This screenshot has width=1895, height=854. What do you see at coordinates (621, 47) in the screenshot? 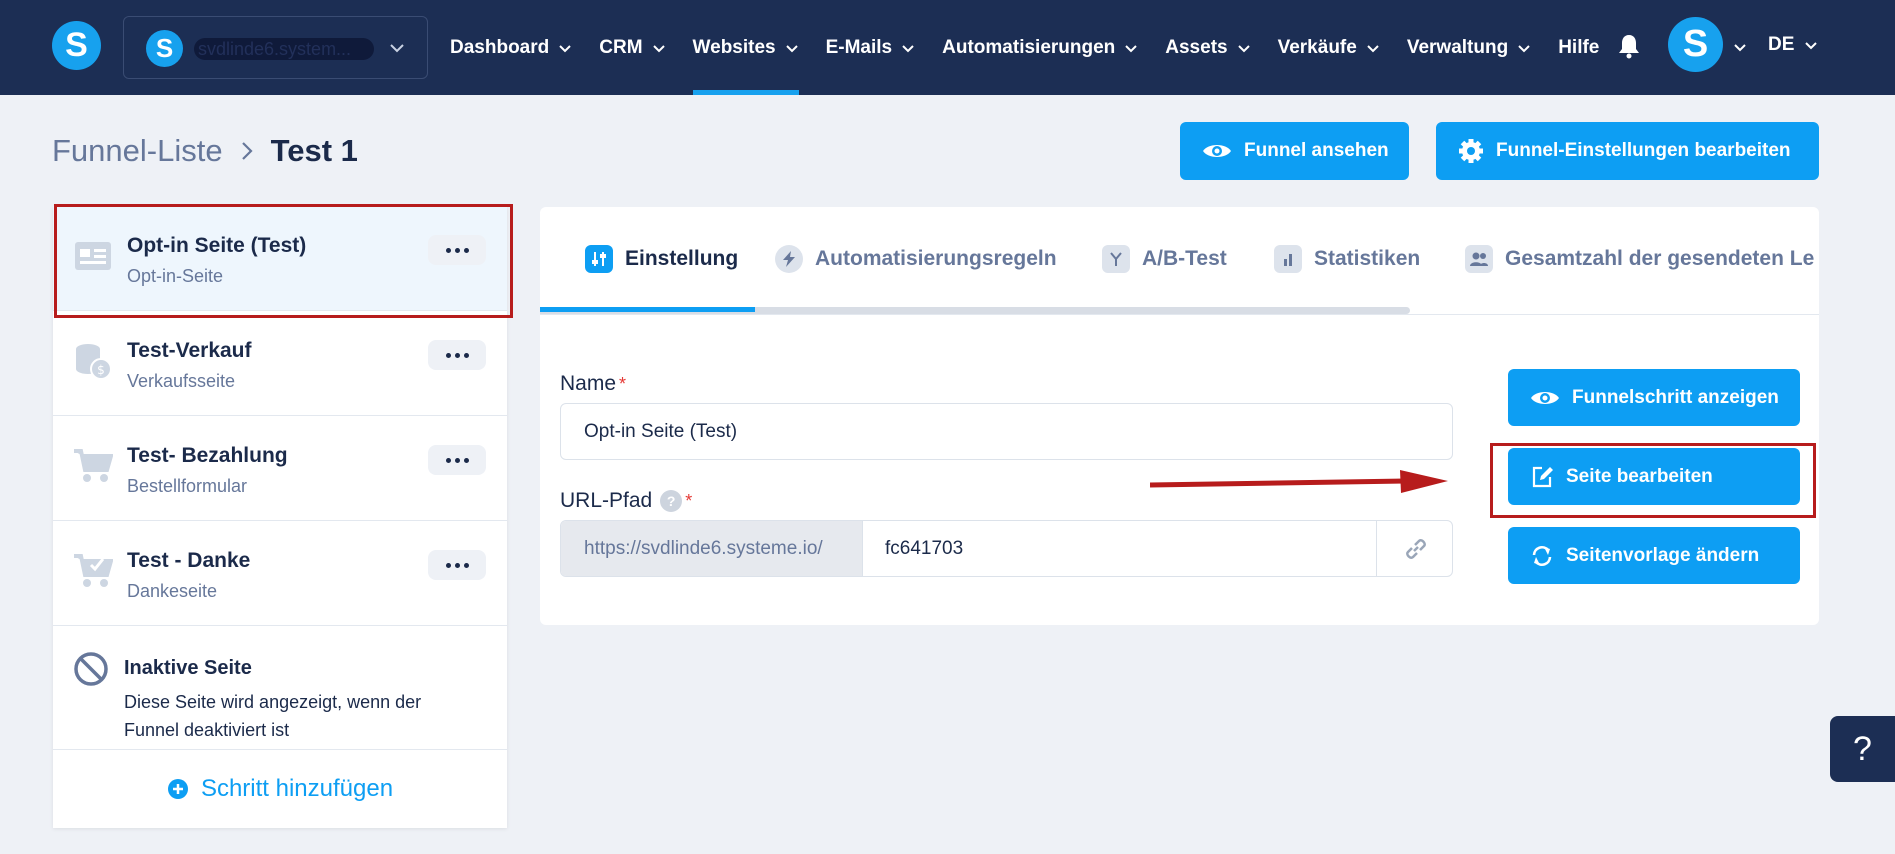
I see `nav-label: CRM` at bounding box center [621, 47].